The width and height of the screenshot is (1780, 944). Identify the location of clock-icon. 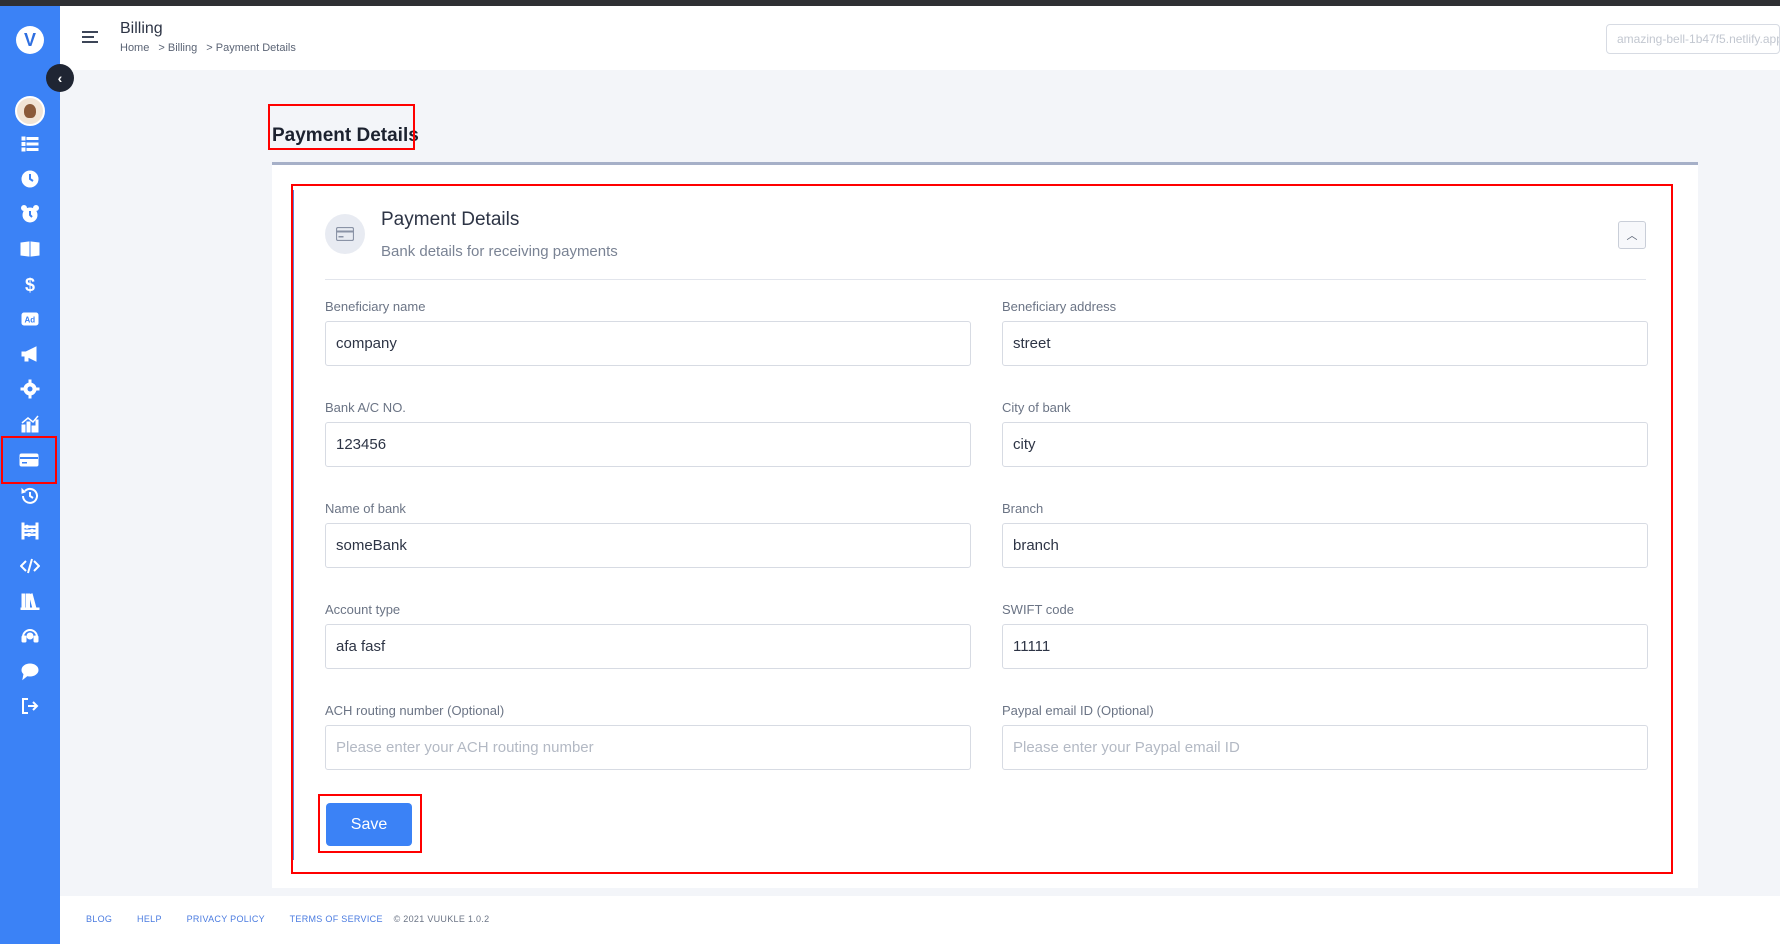
(30, 179).